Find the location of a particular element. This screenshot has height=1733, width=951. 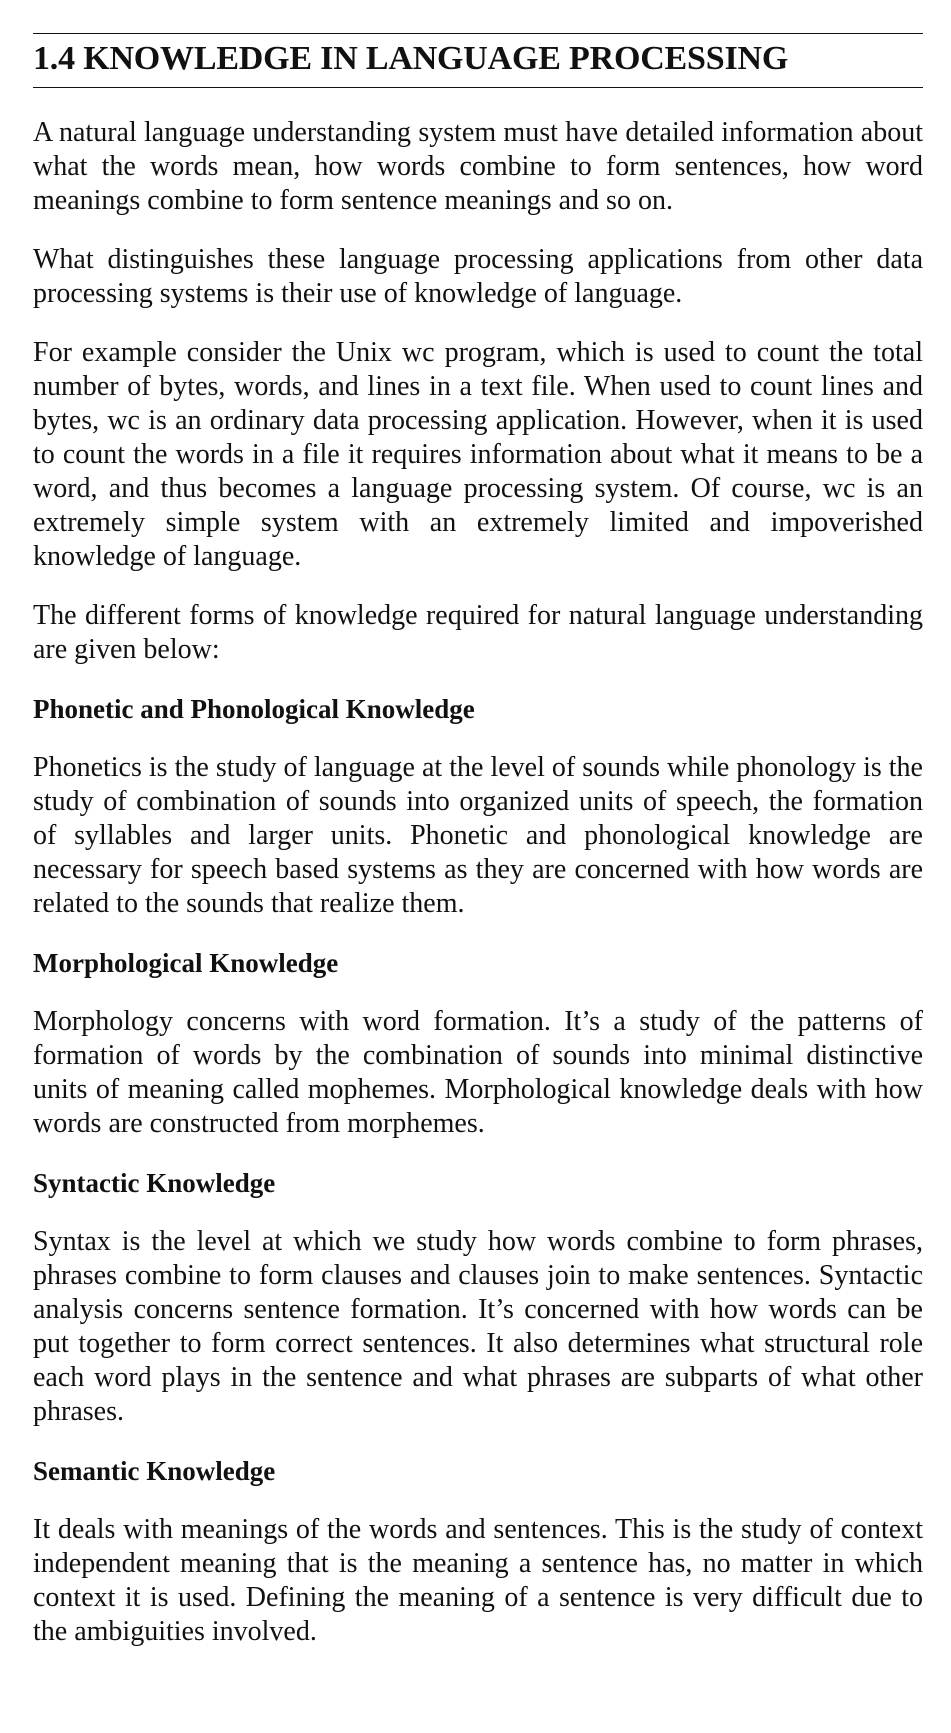

section-title: 1.4 KNOWLEDGE IN LANGUAGE PROCESSING is located at coordinates (478, 60).